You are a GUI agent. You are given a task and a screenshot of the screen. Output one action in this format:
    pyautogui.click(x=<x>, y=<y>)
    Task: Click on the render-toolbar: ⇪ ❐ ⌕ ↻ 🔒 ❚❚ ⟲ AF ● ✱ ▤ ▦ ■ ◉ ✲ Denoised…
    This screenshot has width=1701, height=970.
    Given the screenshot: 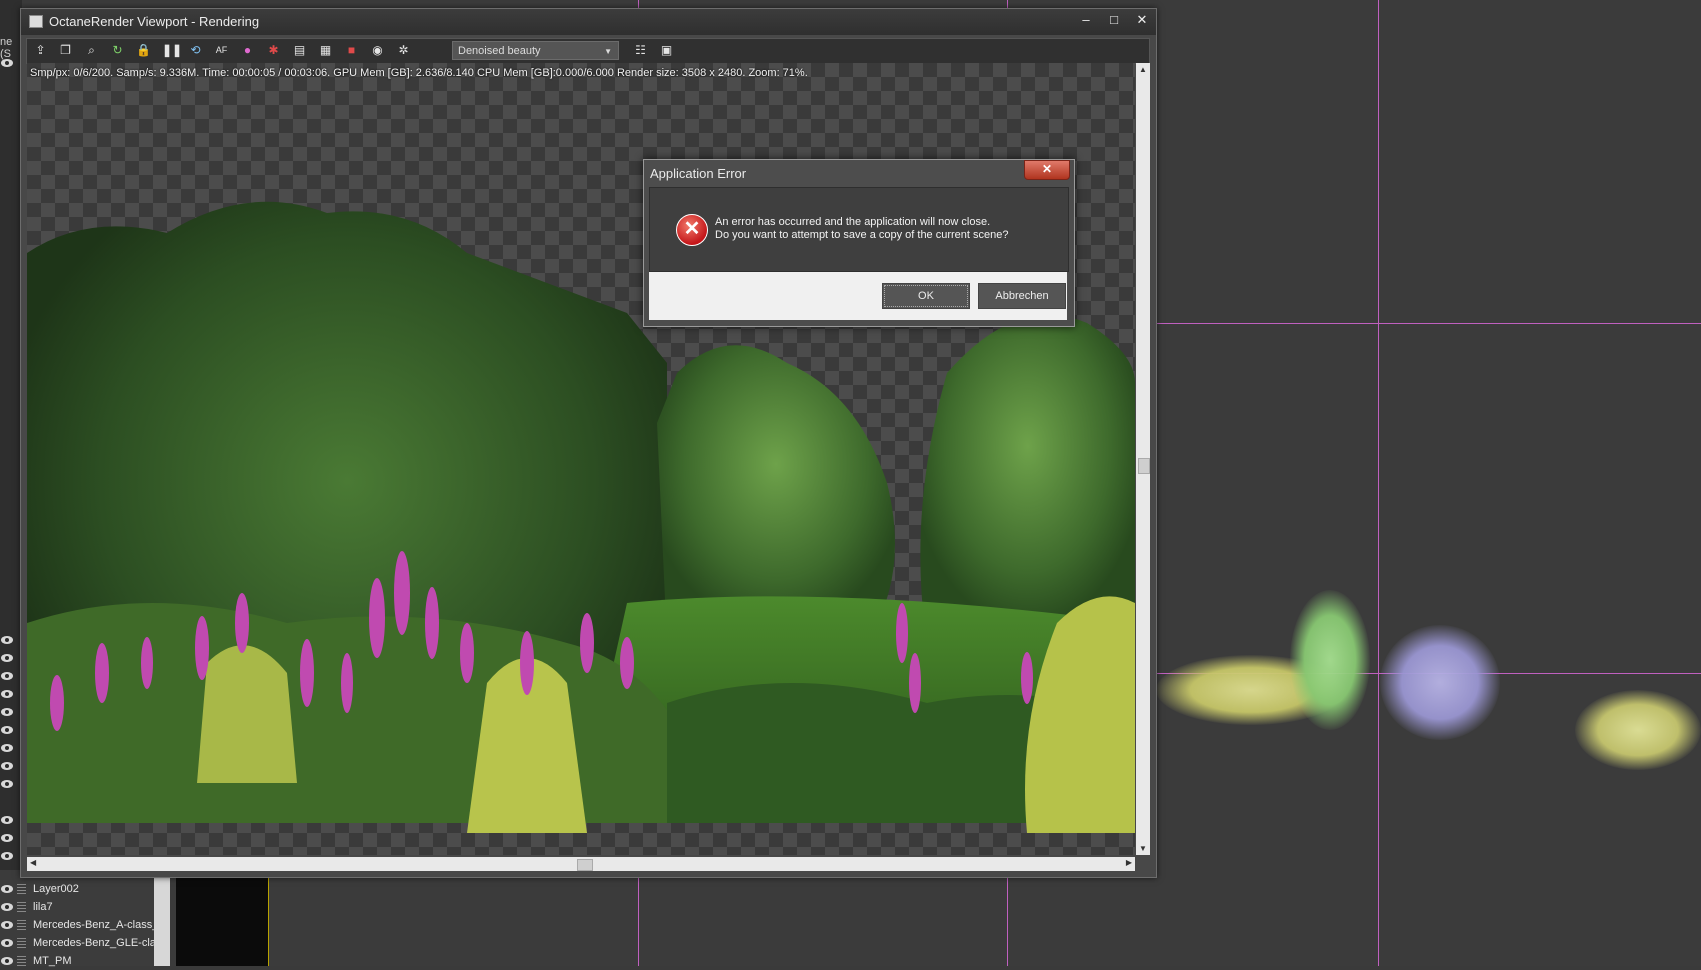 What is the action you would take?
    pyautogui.click(x=588, y=51)
    